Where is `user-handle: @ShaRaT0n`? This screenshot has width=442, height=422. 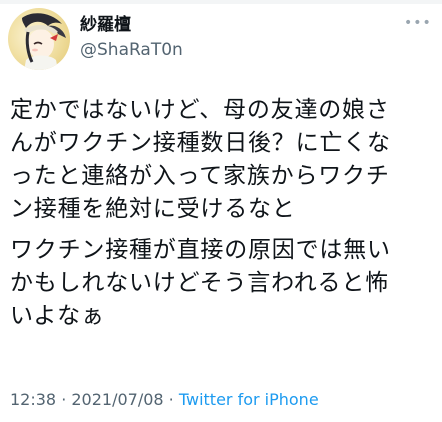
user-handle: @ShaRaT0n is located at coordinates (230, 50).